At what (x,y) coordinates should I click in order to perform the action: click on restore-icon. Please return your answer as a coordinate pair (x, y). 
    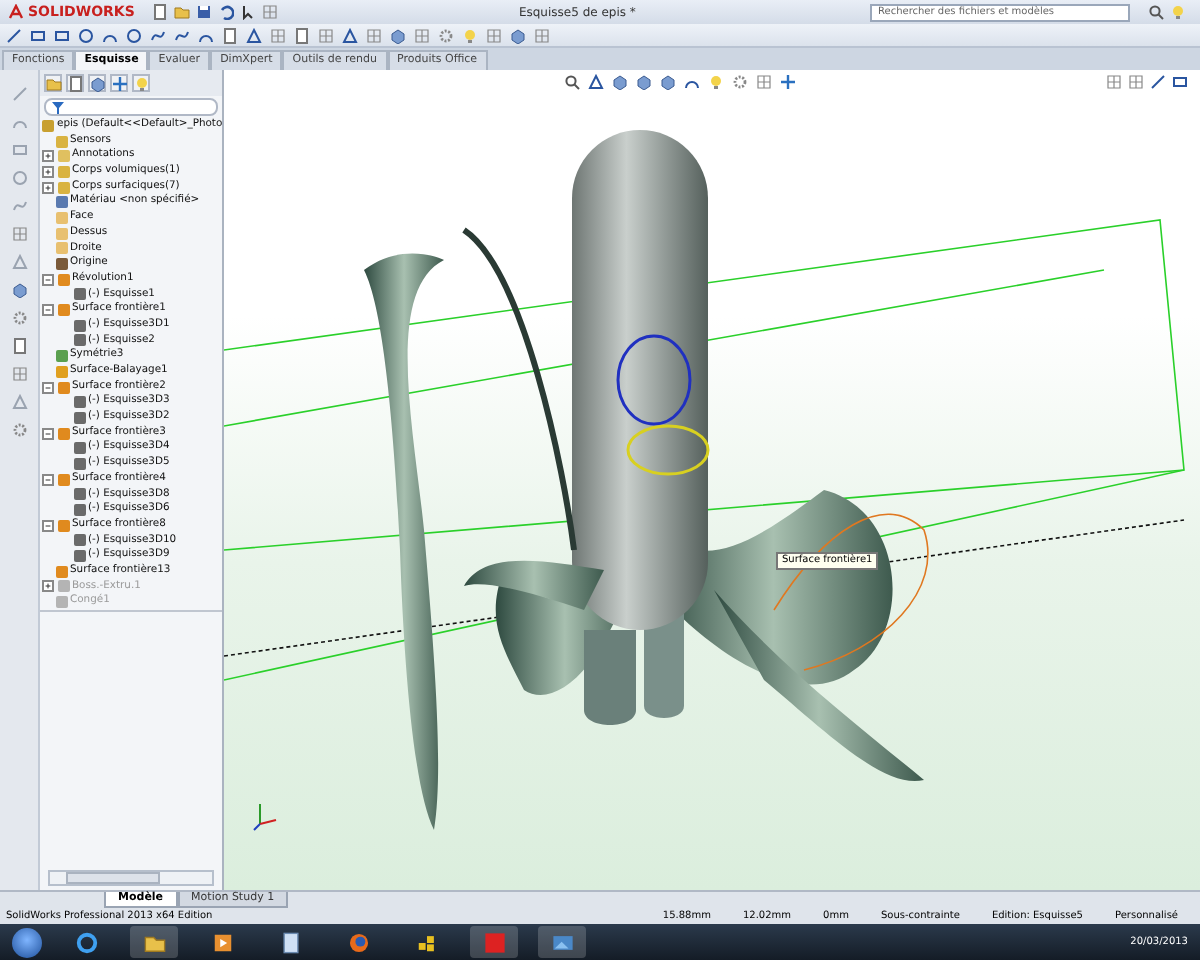
    Looking at the image, I should click on (1180, 82).